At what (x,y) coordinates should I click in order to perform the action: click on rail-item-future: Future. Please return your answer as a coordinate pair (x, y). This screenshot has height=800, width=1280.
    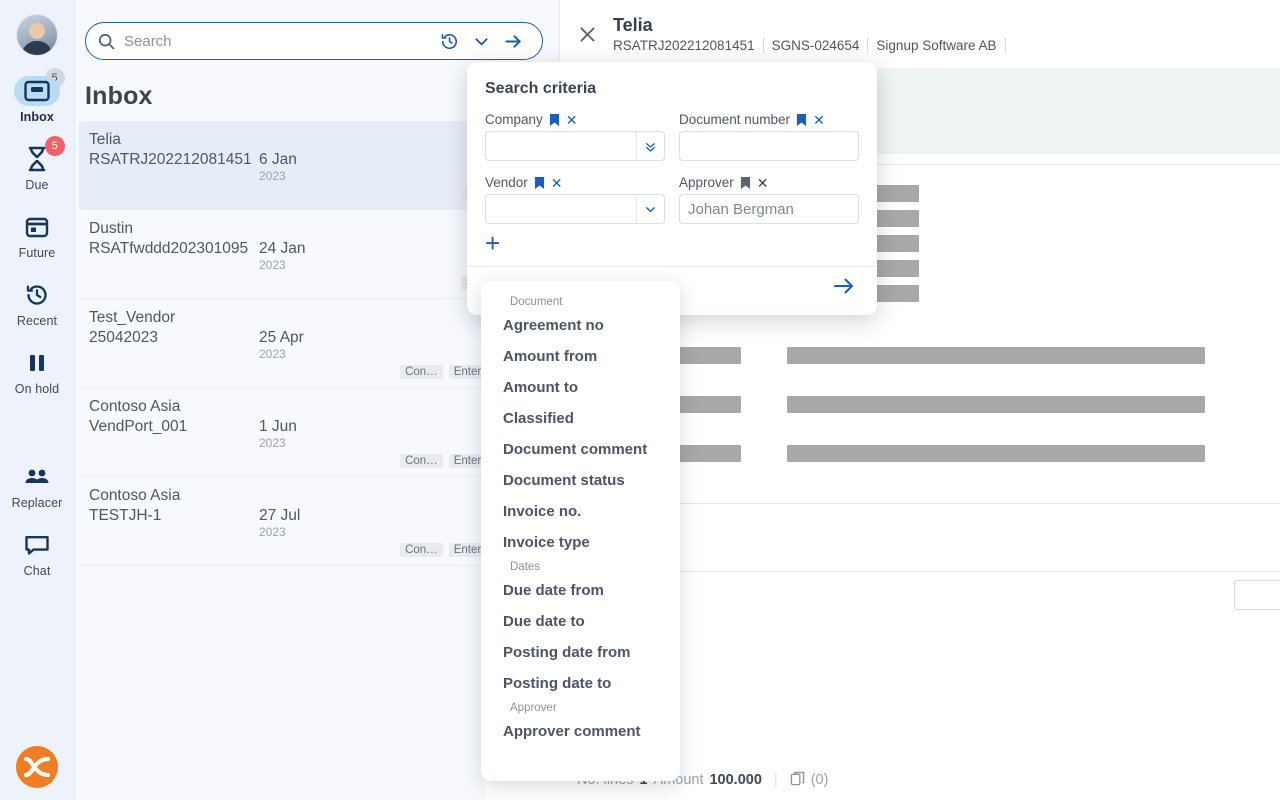
    Looking at the image, I should click on (37, 235).